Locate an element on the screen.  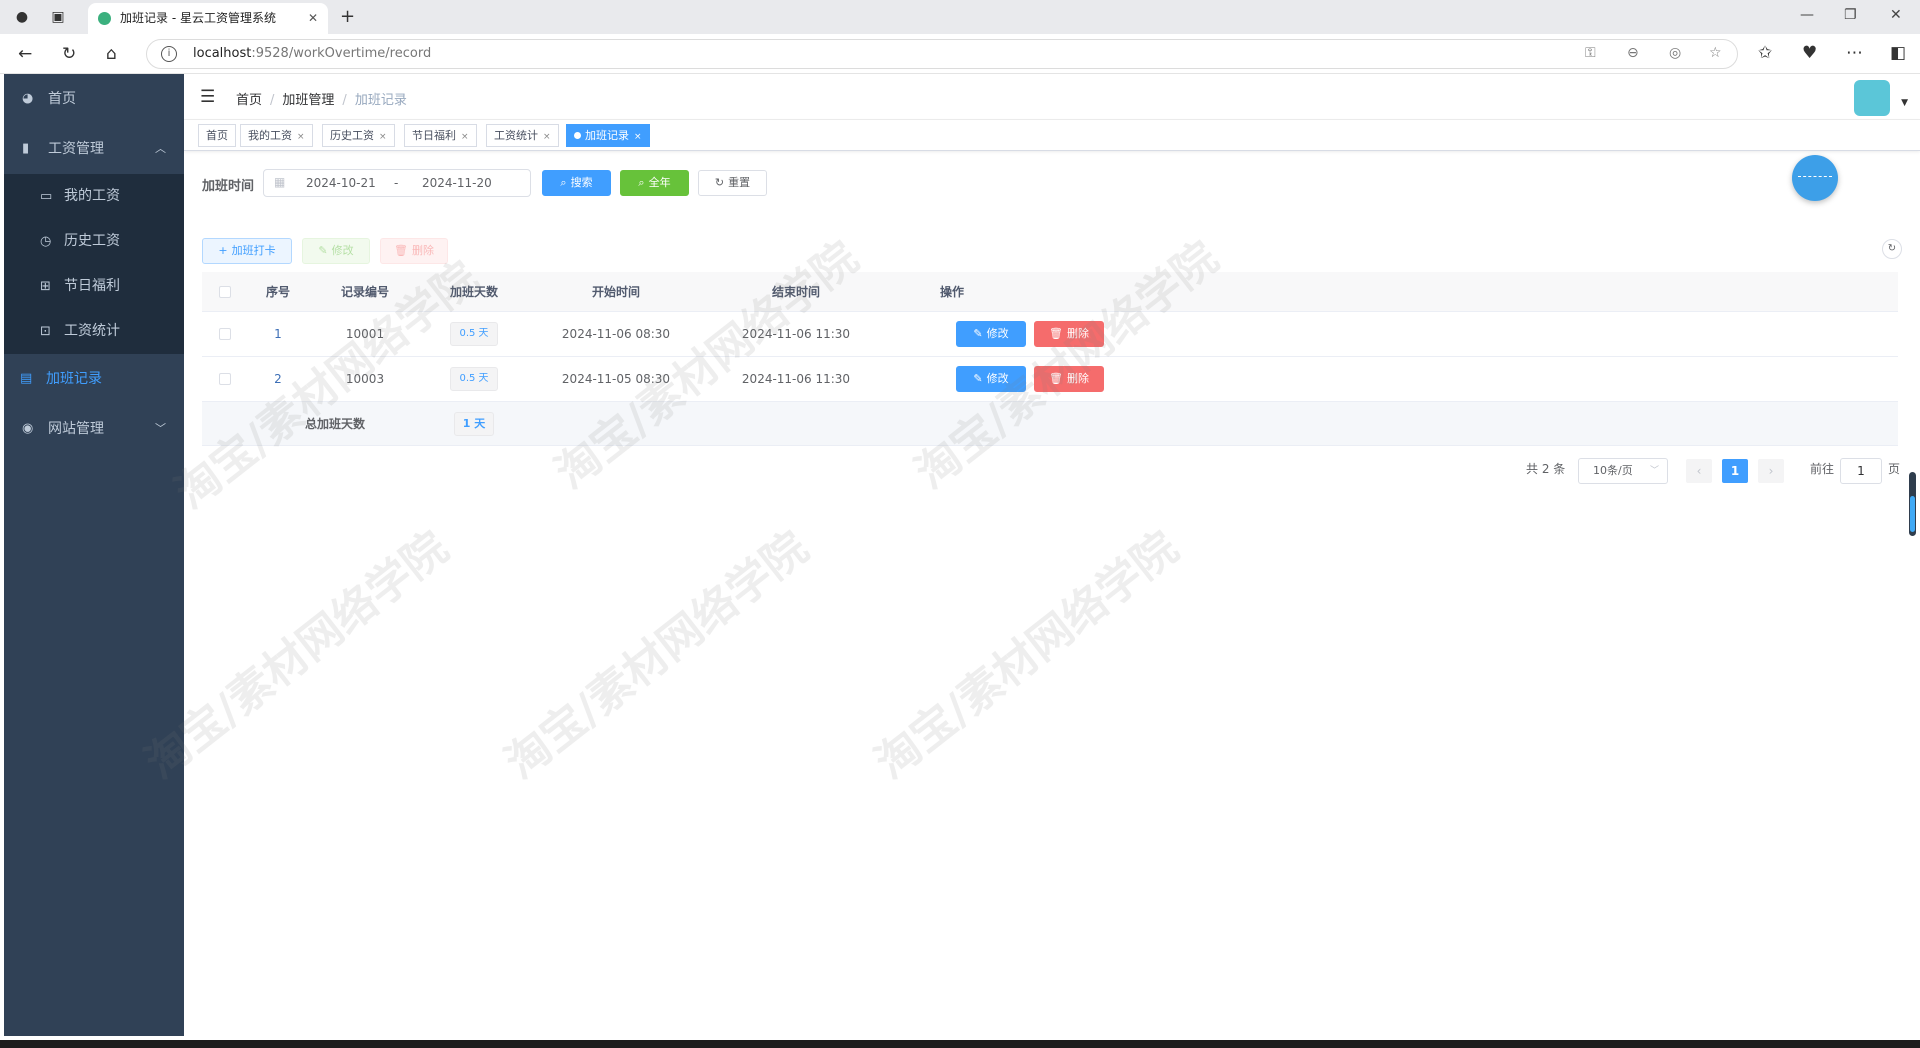
header-start-time: 开始时间 is located at coordinates (615, 292).